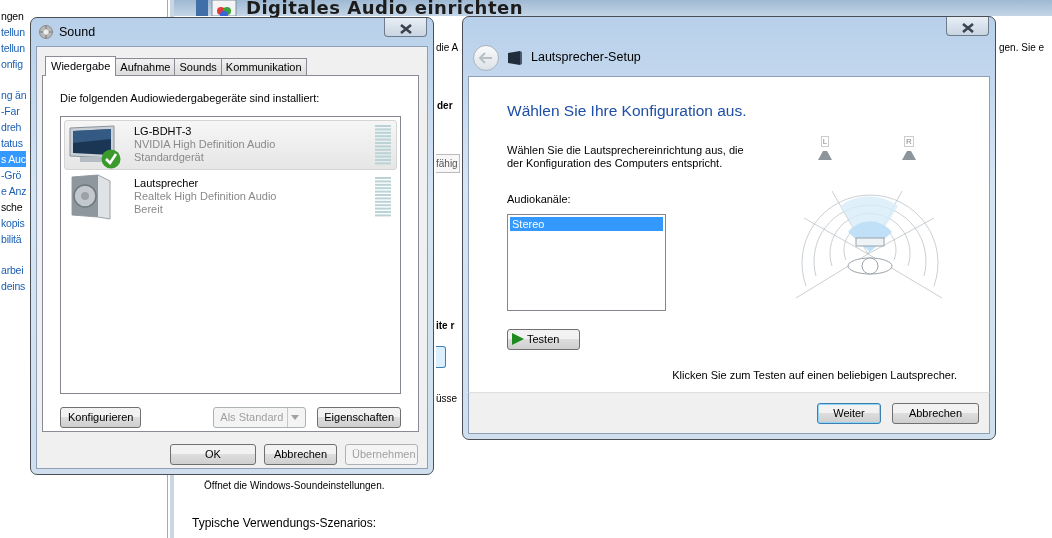  What do you see at coordinates (12, 270) in the screenshot?
I see `sidebar-link: arbei` at bounding box center [12, 270].